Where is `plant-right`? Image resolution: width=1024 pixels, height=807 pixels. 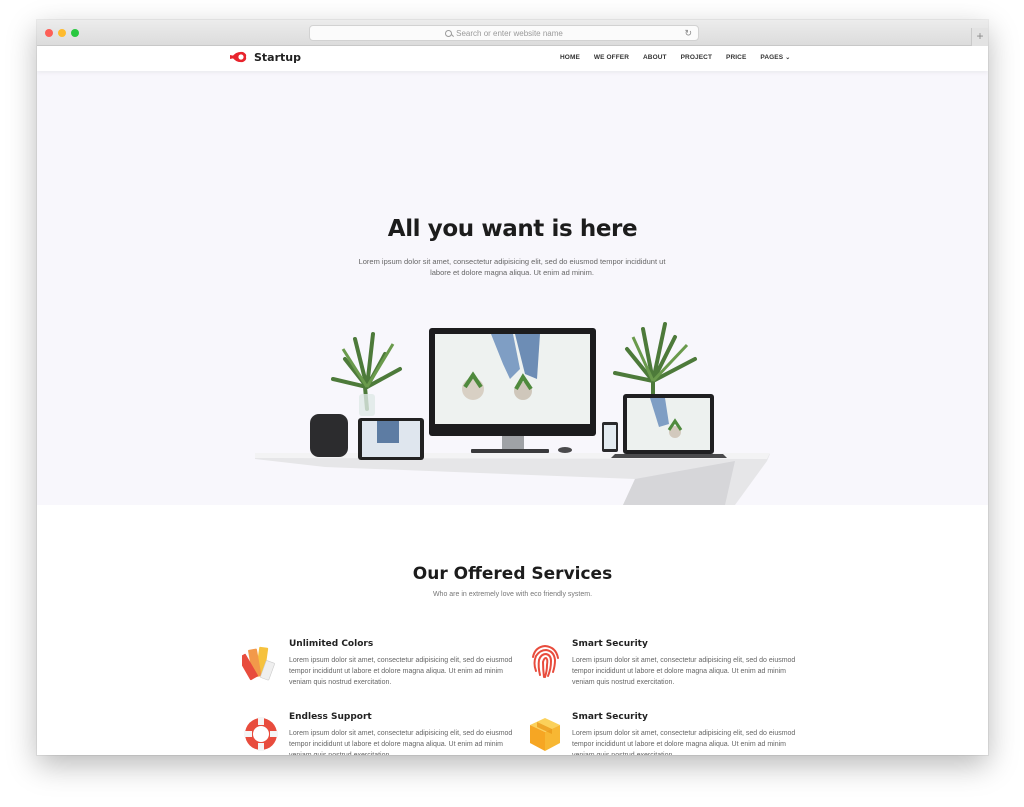 plant-right is located at coordinates (655, 364).